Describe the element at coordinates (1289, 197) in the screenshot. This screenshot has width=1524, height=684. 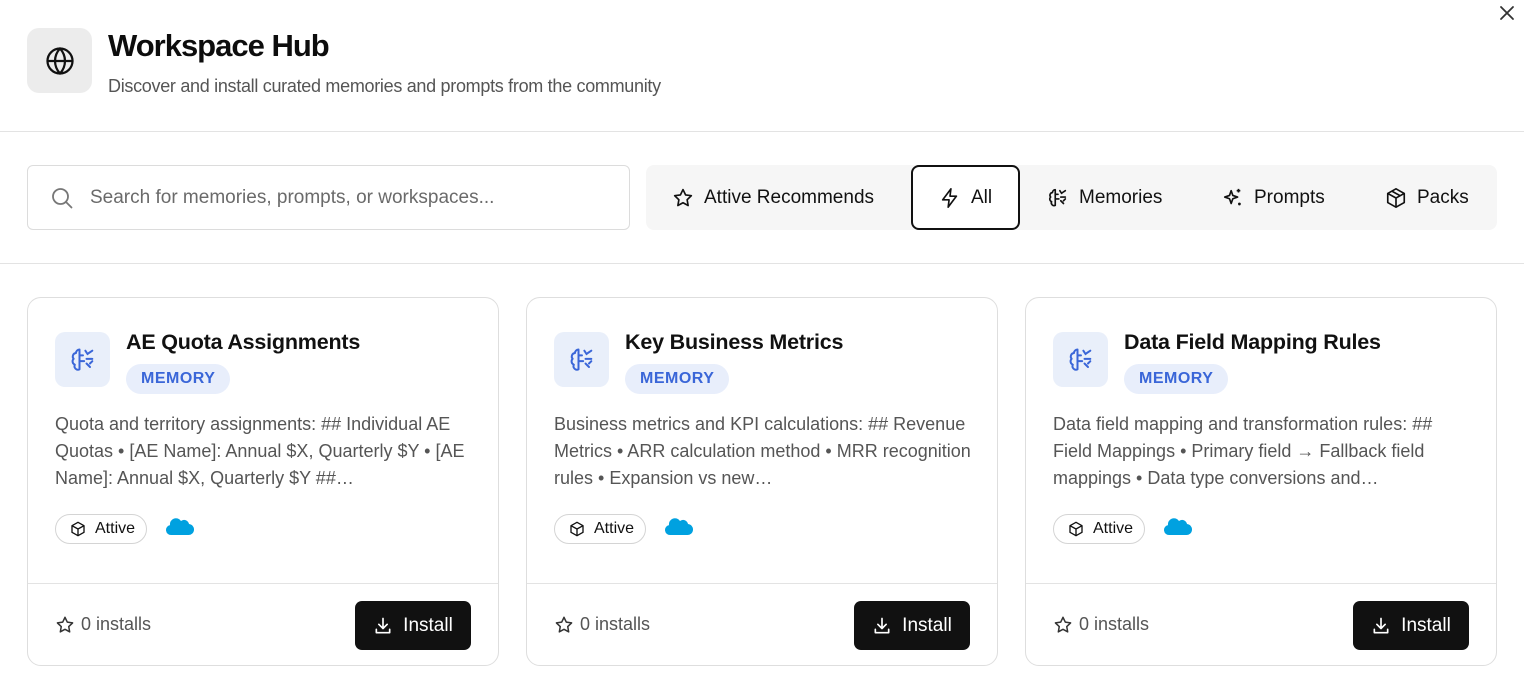
I see `tab-label: Prompts` at that location.